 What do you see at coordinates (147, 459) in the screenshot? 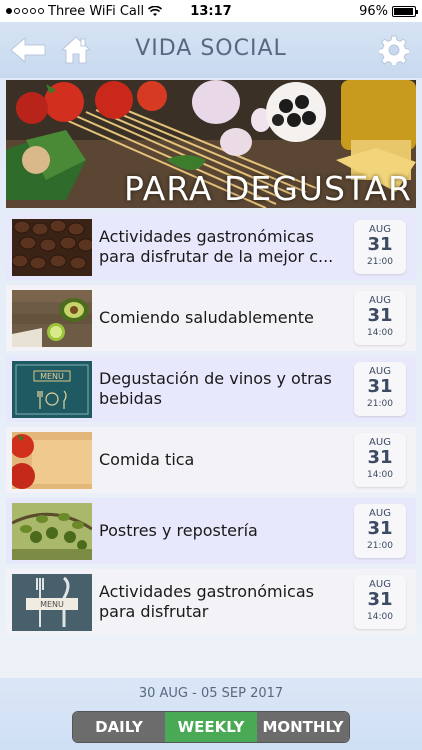
I see `event-title: Comida tica` at bounding box center [147, 459].